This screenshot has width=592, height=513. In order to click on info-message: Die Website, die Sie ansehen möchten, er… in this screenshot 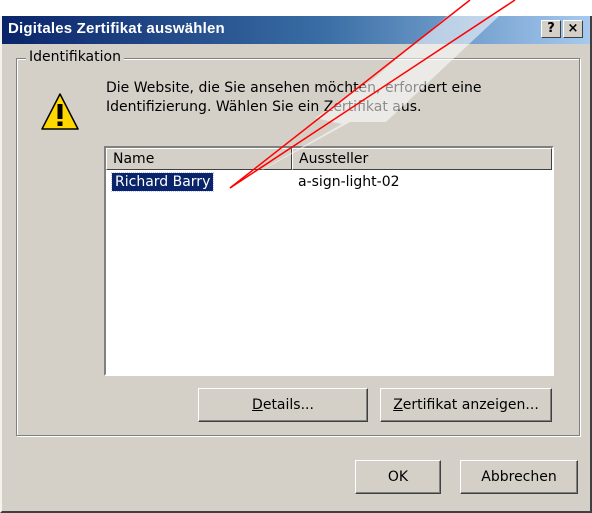, I will do `click(326, 98)`.